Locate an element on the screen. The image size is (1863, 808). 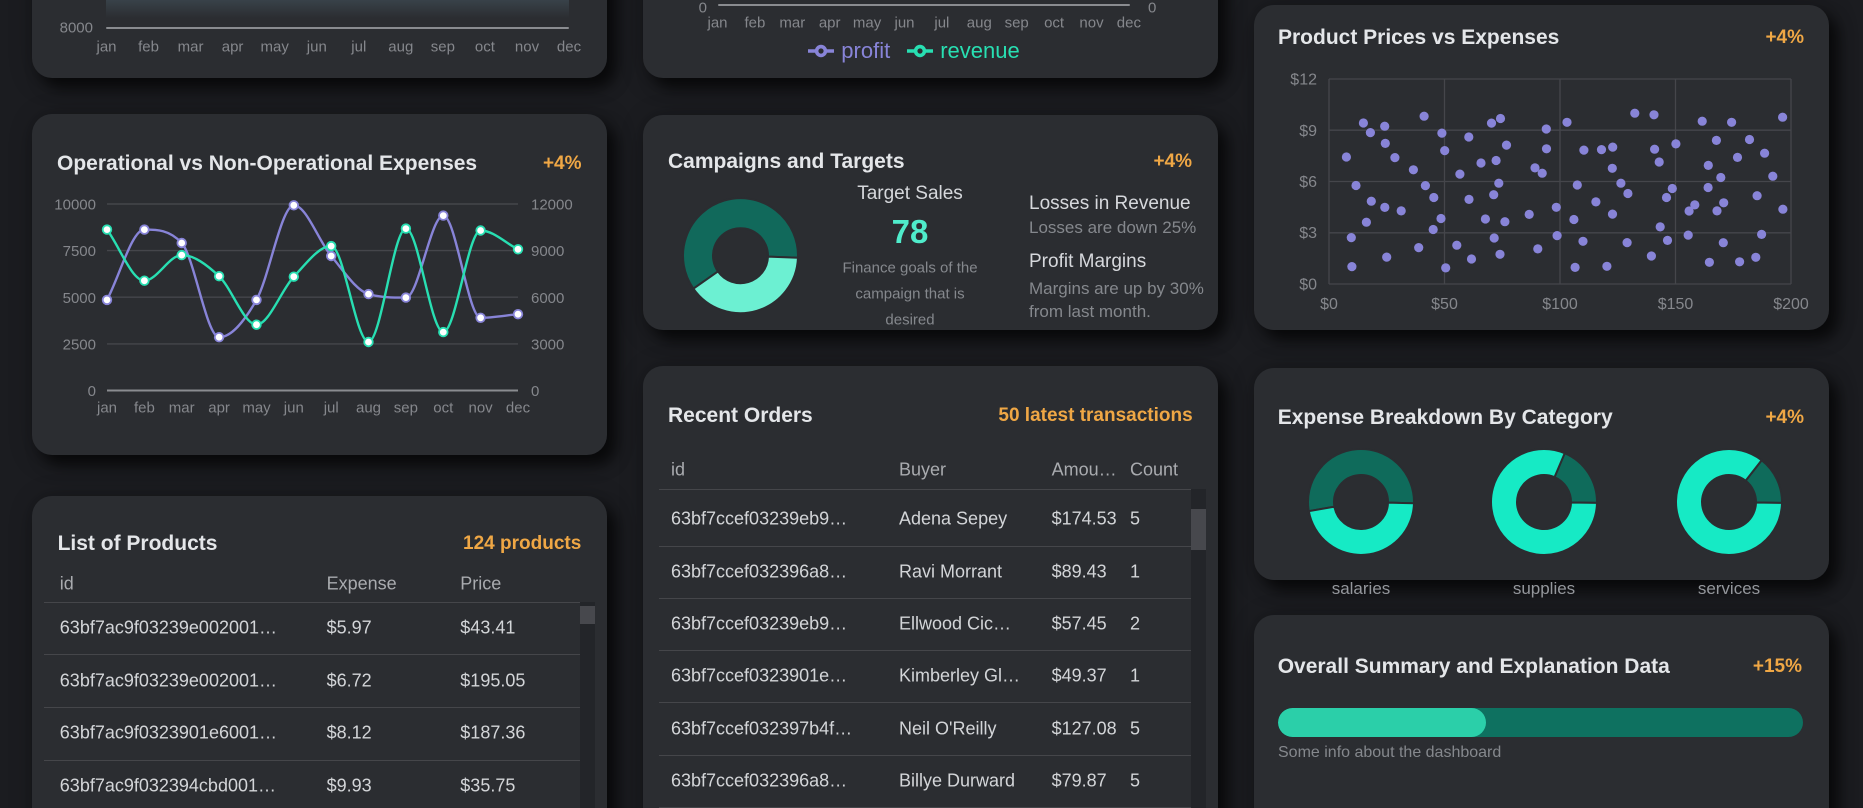
svg-text: mar is located at coordinates (182, 408).